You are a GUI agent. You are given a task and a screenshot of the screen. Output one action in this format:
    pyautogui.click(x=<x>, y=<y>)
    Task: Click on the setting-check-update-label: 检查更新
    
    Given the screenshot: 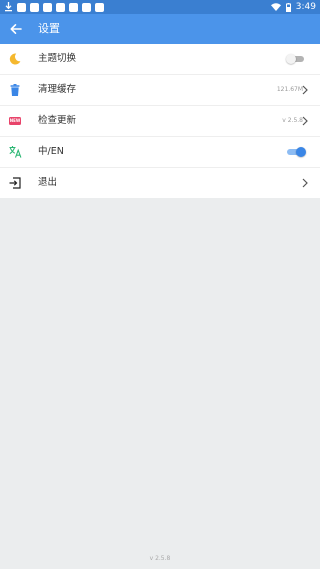 What is the action you would take?
    pyautogui.click(x=57, y=120)
    